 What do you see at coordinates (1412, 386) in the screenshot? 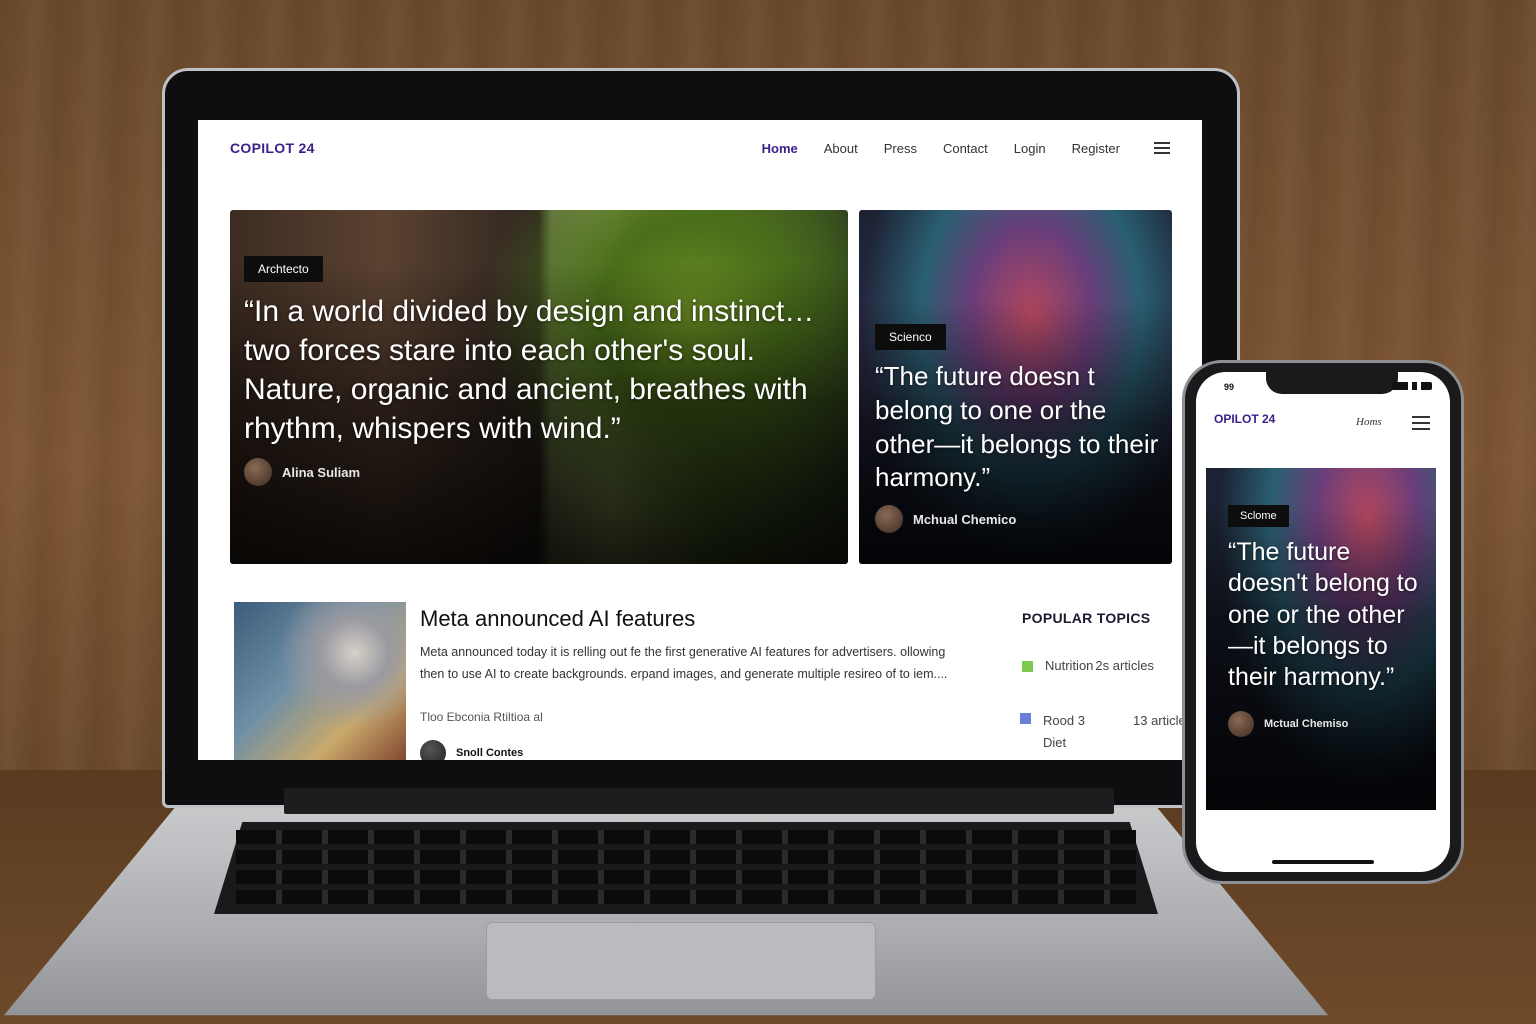
I see `status-icons` at bounding box center [1412, 386].